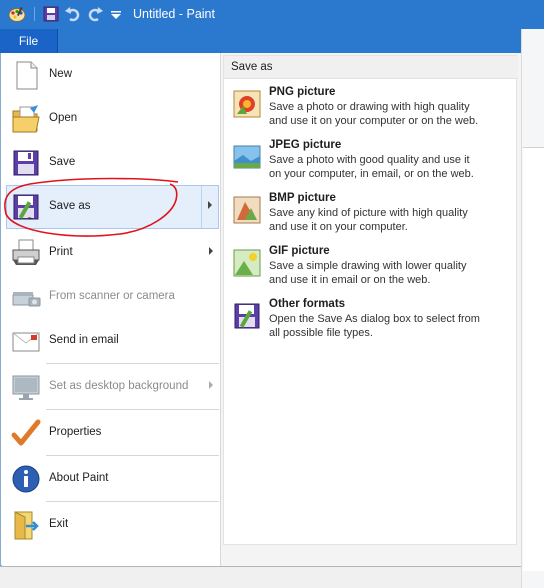 This screenshot has width=544, height=588. I want to click on window-title: Untitled - Paint, so click(174, 14).